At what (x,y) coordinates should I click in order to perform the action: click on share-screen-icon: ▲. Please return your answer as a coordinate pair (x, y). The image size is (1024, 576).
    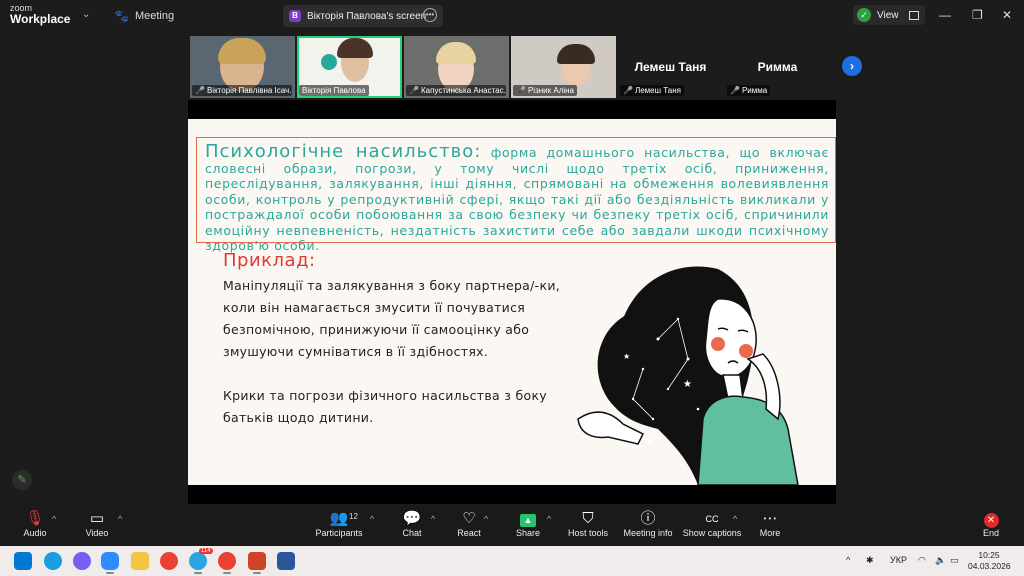
    Looking at the image, I should click on (528, 520).